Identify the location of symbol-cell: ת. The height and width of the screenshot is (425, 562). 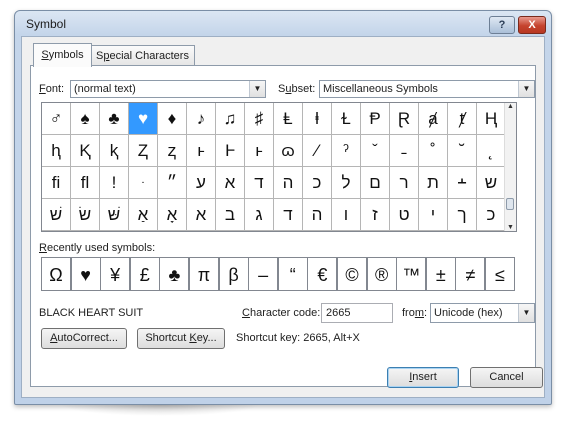
(433, 183).